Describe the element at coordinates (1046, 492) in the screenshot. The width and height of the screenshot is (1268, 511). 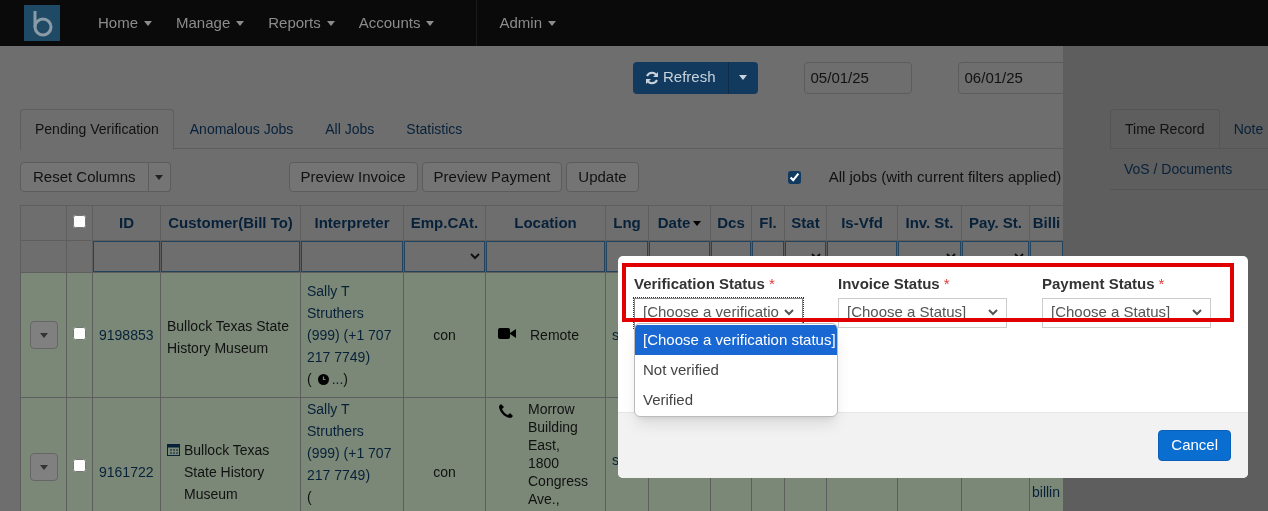
I see `billing-text: billin` at that location.